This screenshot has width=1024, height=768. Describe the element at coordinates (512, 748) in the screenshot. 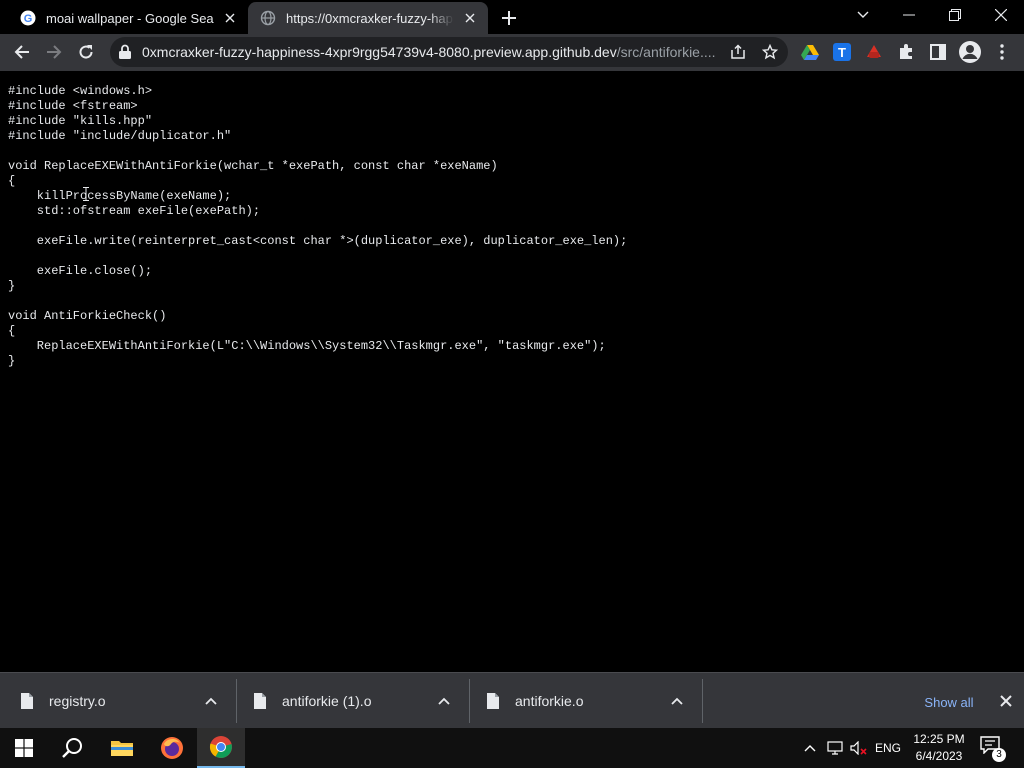

I see `windows-taskbar: ENG 12:25 PM 6/4/2023 3` at that location.